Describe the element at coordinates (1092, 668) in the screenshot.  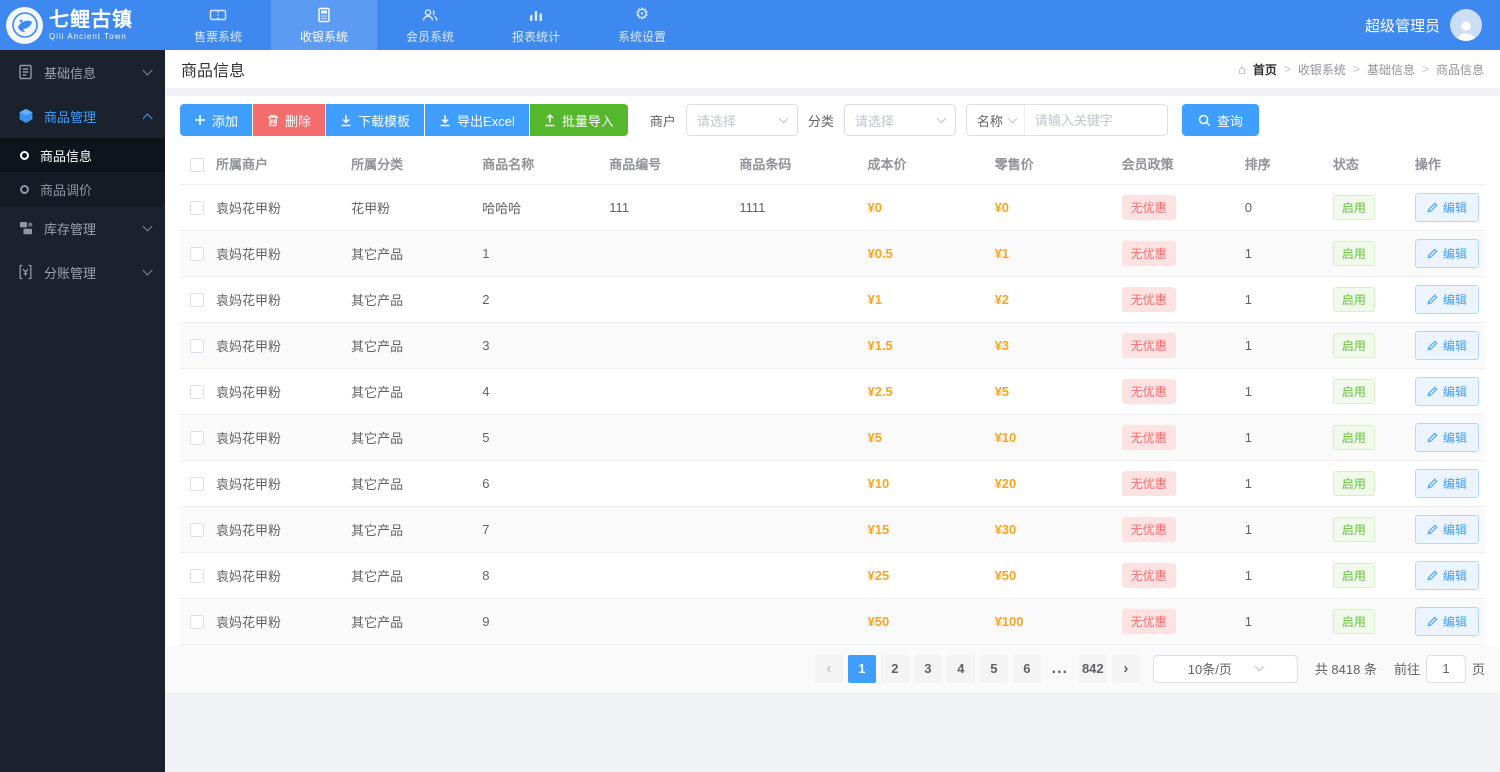
I see `last-page-button: 842` at that location.